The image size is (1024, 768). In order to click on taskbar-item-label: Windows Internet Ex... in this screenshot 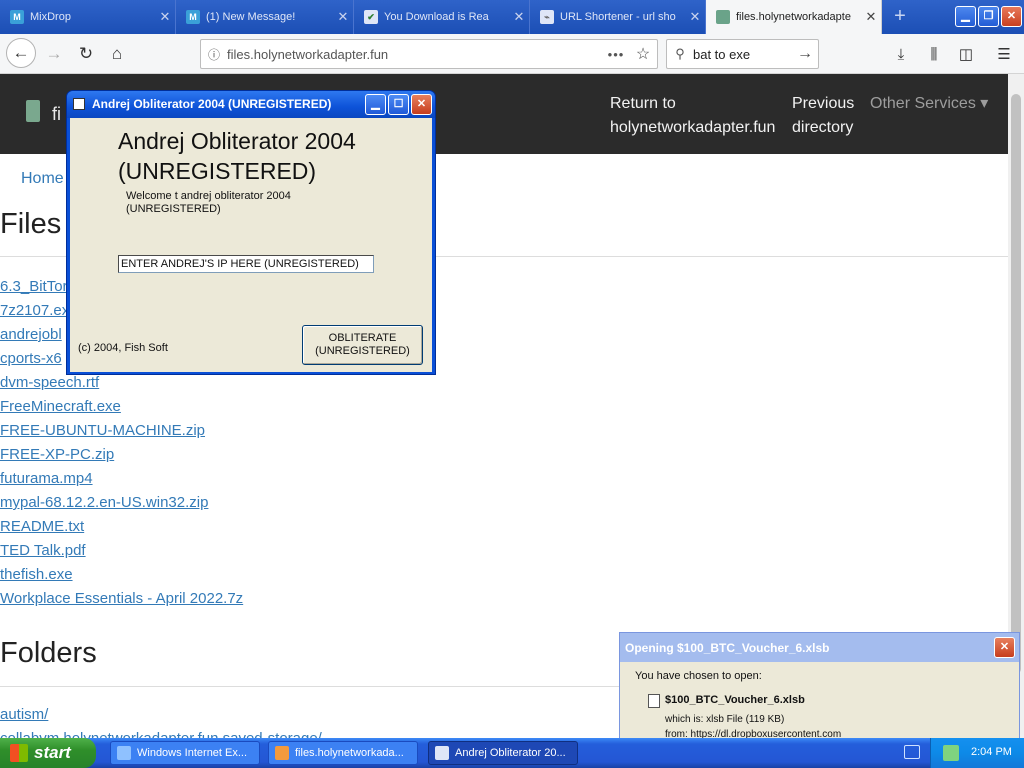, I will do `click(192, 753)`.